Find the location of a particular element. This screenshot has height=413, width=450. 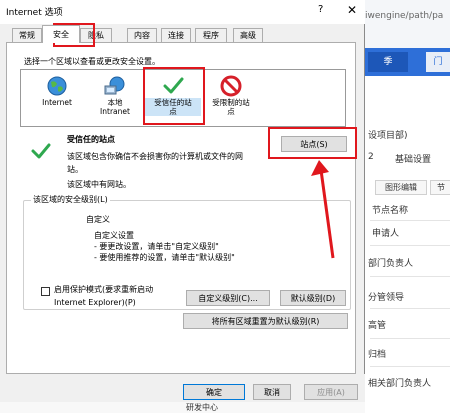

security-level-label: 该区域的安全级别(L) is located at coordinates (70, 199).